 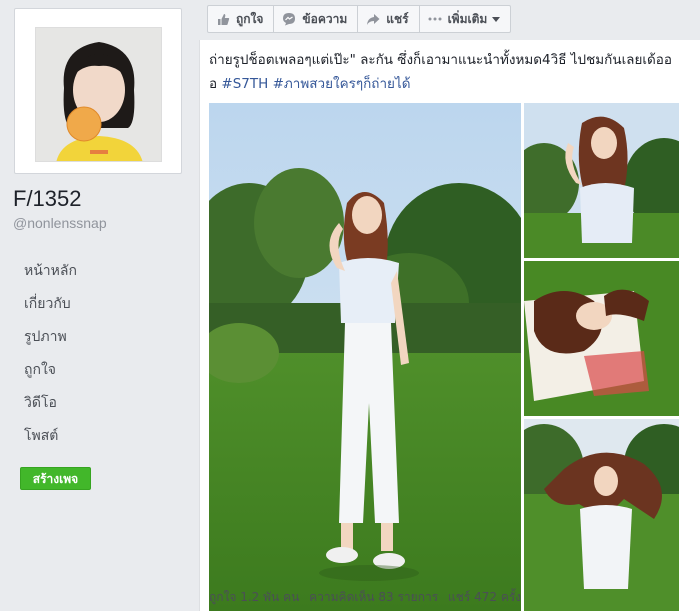 What do you see at coordinates (435, 19) in the screenshot?
I see `more-dots-icon` at bounding box center [435, 19].